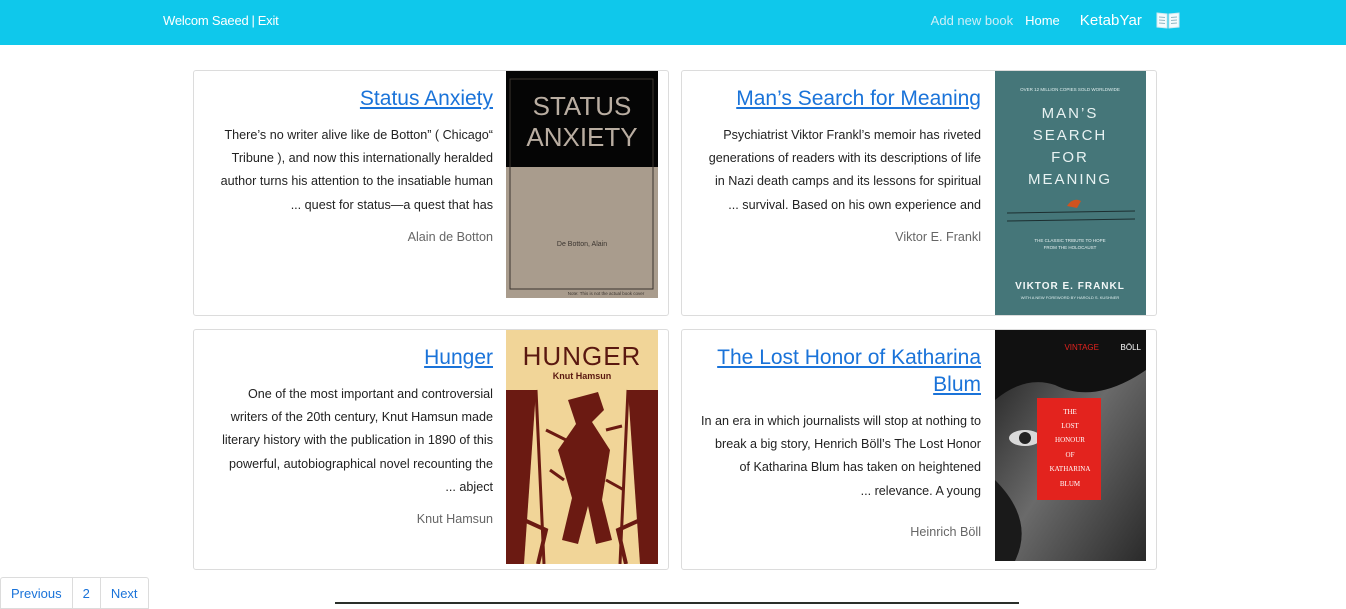 The height and width of the screenshot is (609, 1346). What do you see at coordinates (582, 447) in the screenshot?
I see `book-cover-image: HUNGER Knut Hamsun` at bounding box center [582, 447].